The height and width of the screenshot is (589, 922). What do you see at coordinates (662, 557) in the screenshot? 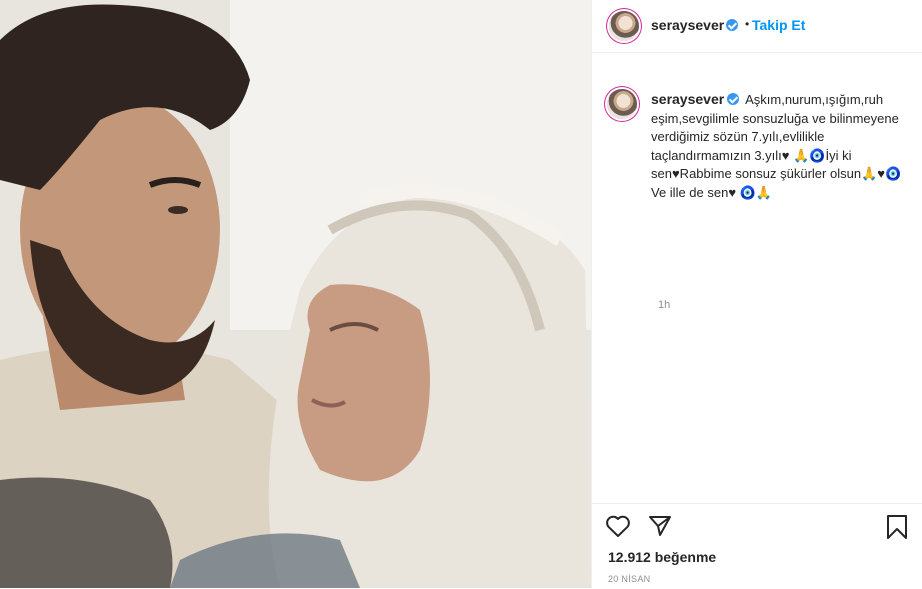
I see `likes-count: 12.912 beğenme` at bounding box center [662, 557].